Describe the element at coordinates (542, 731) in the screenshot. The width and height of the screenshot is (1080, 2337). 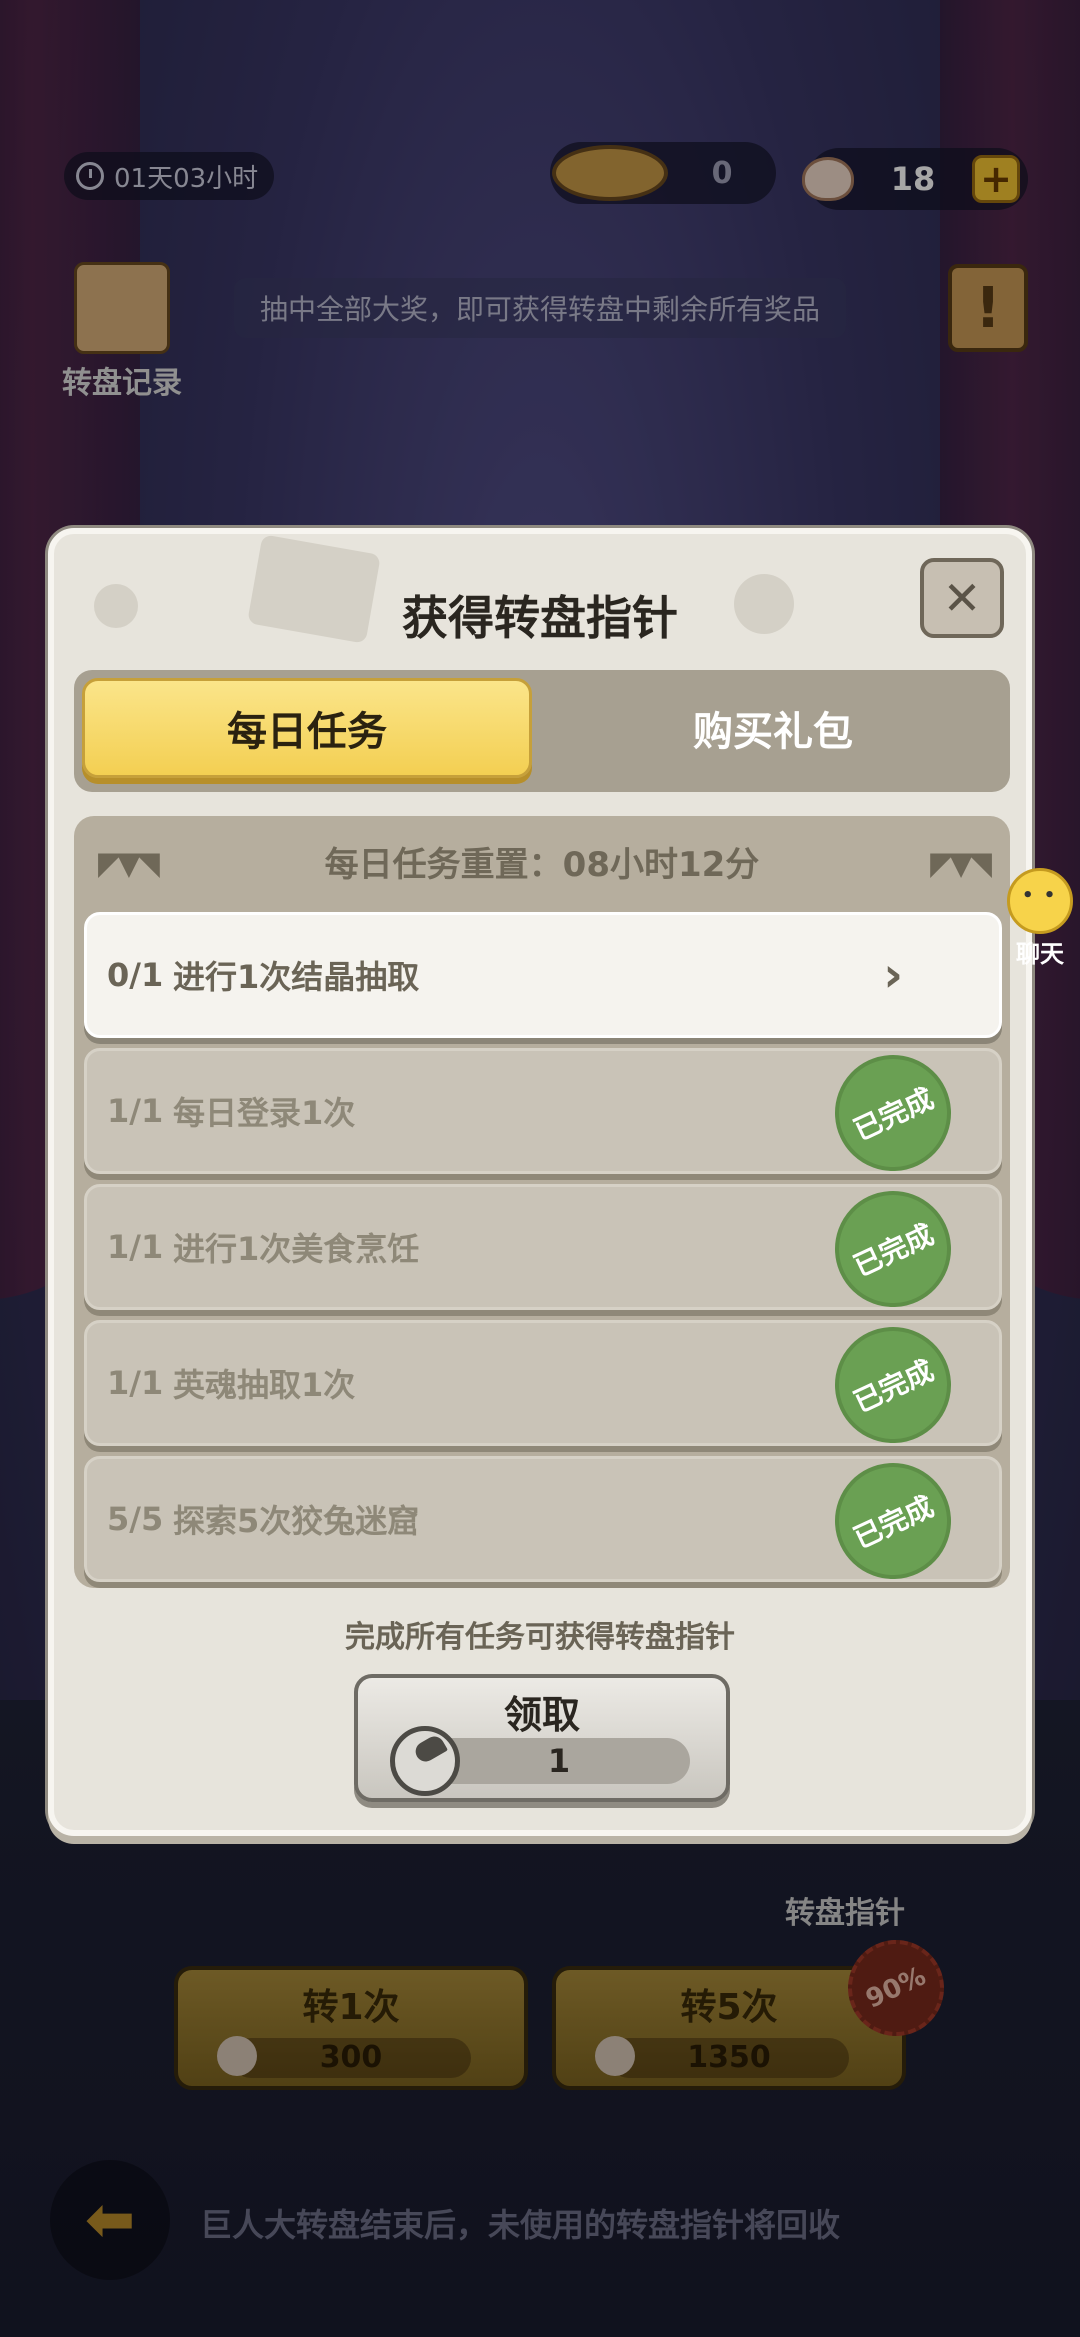
I see `tab-bar: 每日任务 购买礼包` at that location.